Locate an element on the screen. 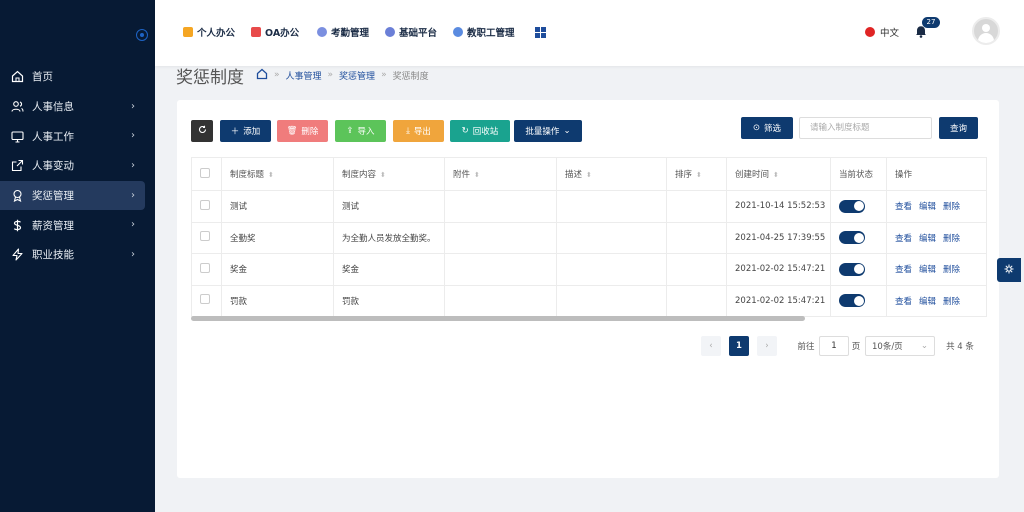 The height and width of the screenshot is (512, 1024). description-cell is located at coordinates (611, 237).